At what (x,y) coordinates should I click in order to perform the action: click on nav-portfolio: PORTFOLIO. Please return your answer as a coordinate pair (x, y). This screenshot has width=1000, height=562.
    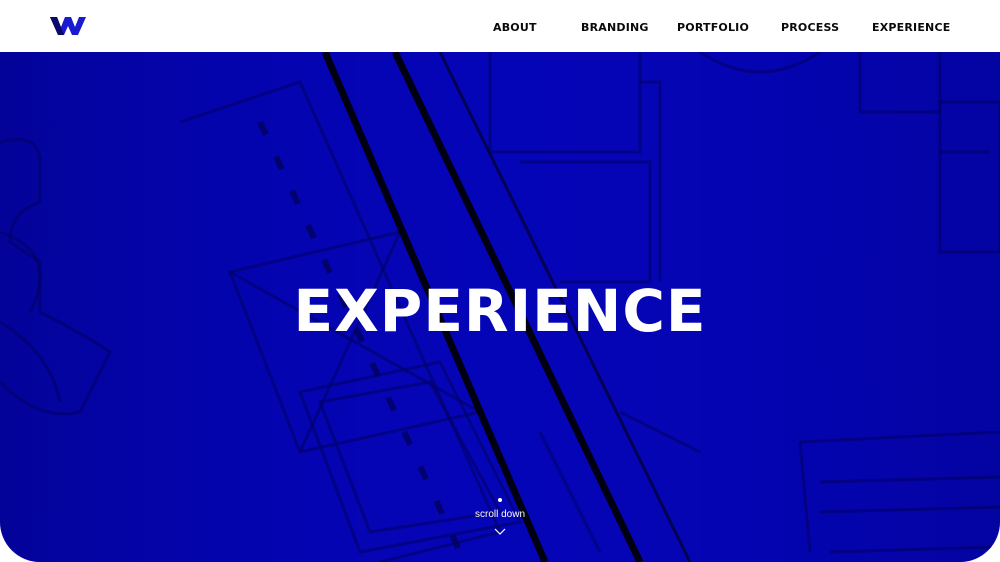
    Looking at the image, I should click on (713, 27).